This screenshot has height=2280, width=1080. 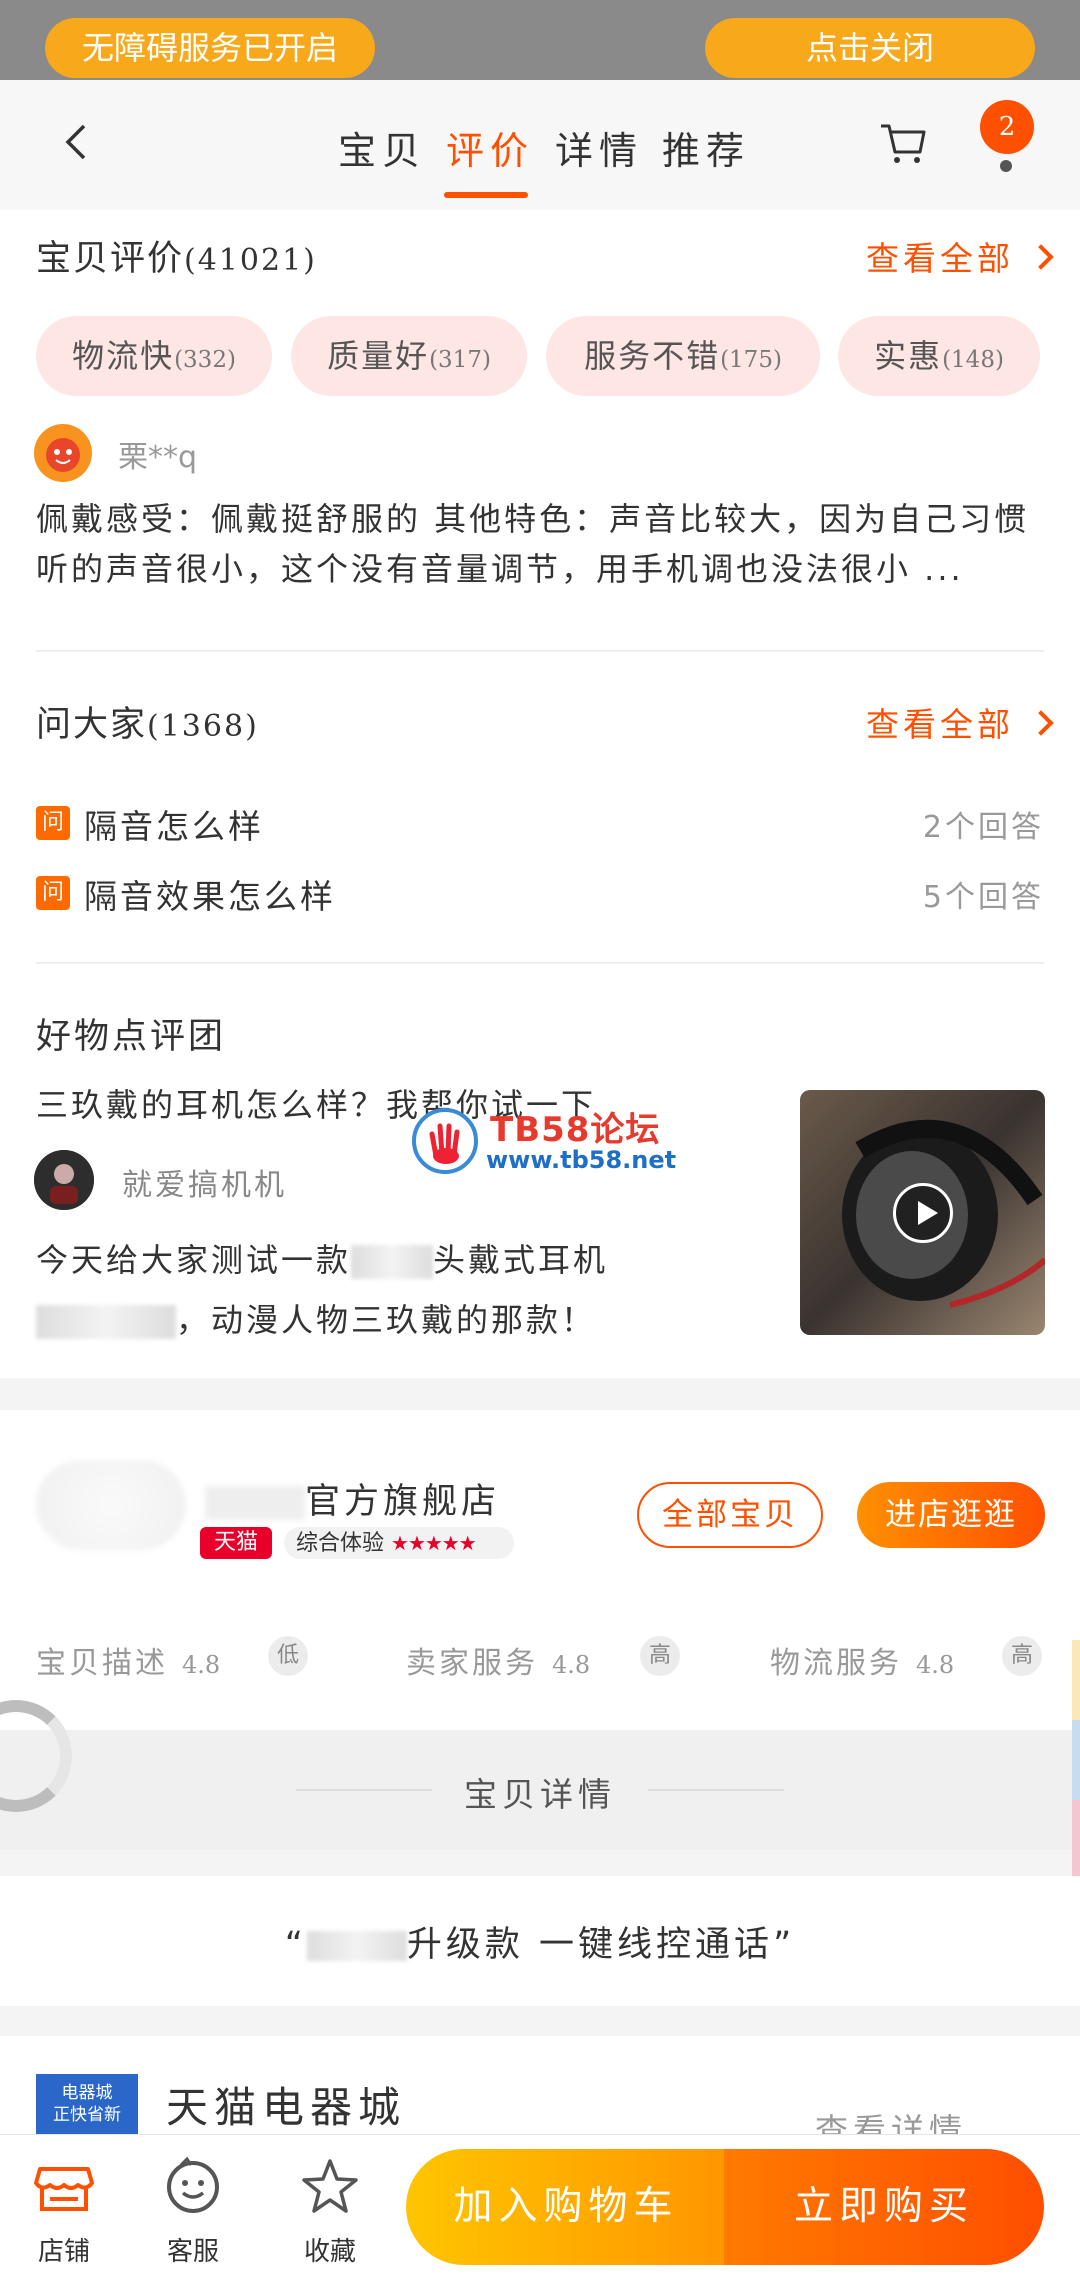 What do you see at coordinates (176, 259) in the screenshot?
I see `reviews-title: 宝贝评价(41021)` at bounding box center [176, 259].